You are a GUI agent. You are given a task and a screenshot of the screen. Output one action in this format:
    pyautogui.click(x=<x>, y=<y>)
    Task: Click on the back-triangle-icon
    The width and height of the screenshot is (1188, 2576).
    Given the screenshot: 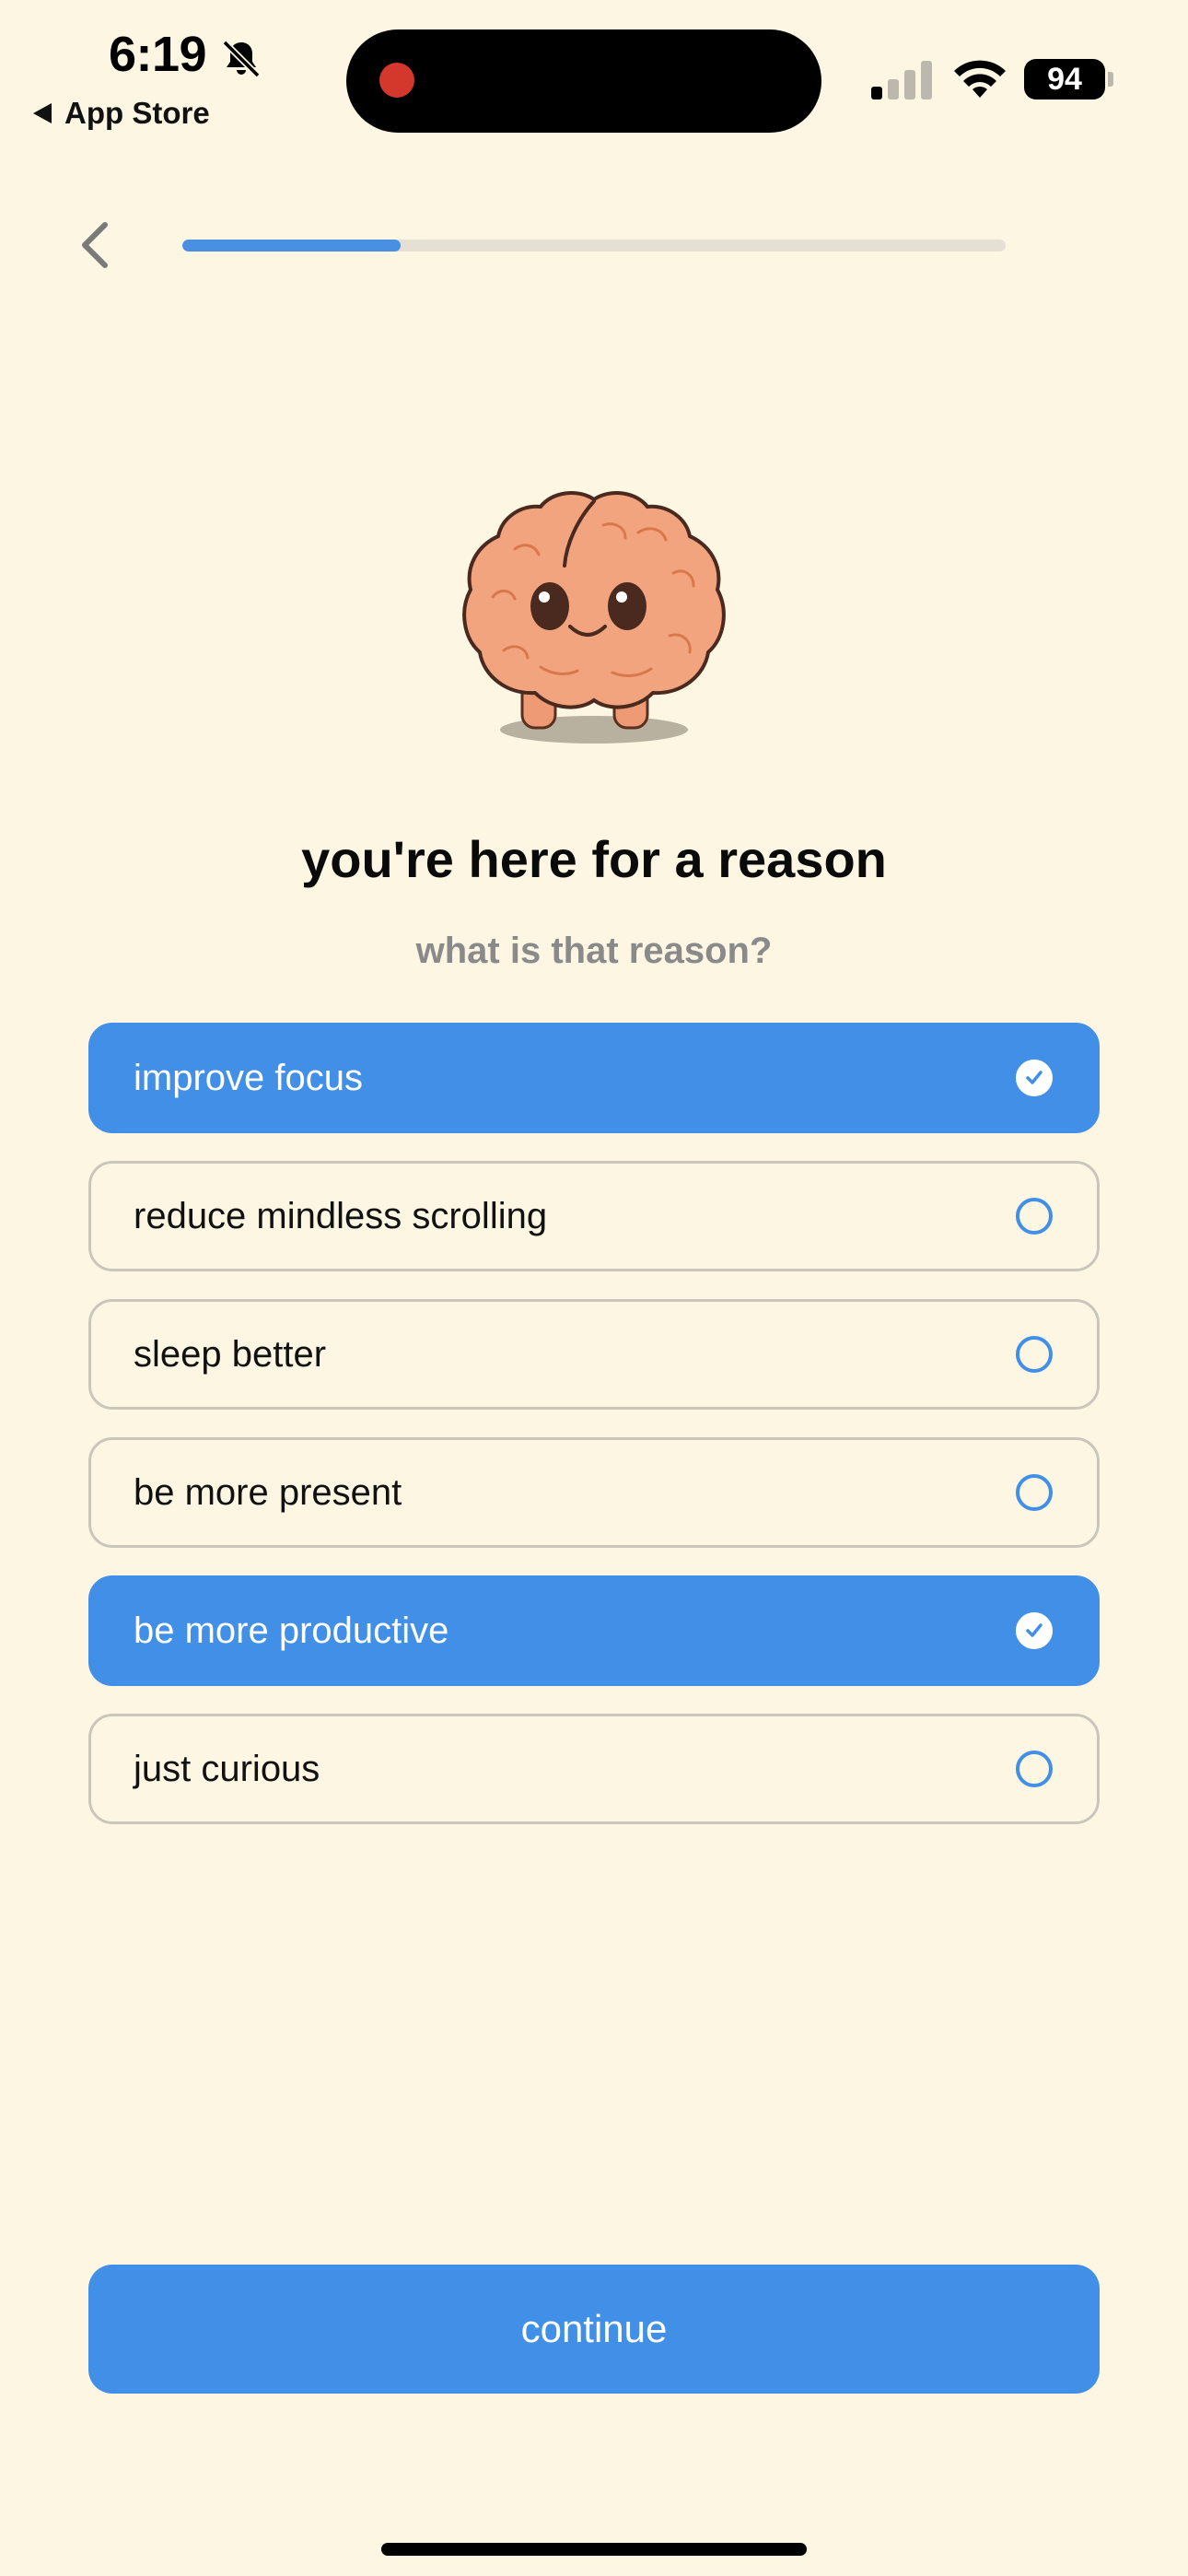 What is the action you would take?
    pyautogui.click(x=42, y=113)
    